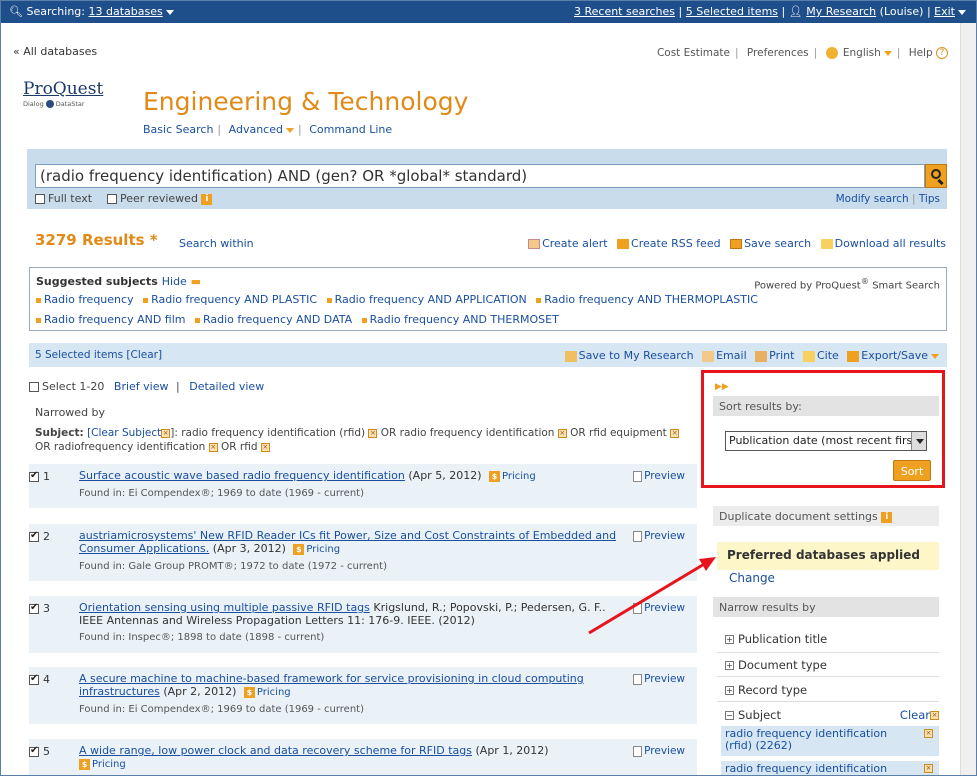  I want to click on facet-document-type: + Document type, so click(776, 665).